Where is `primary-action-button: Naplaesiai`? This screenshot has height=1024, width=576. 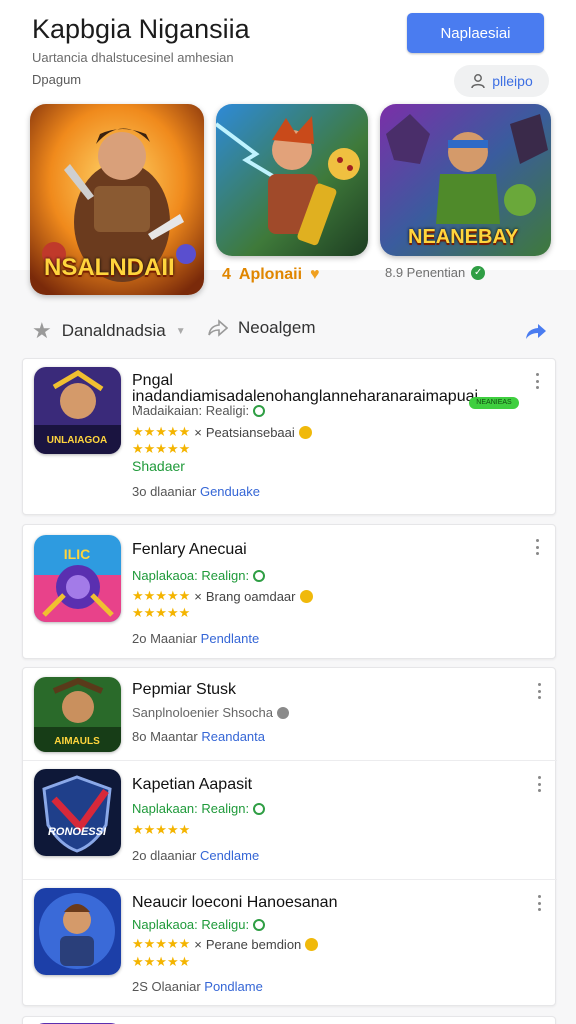 primary-action-button: Naplaesiai is located at coordinates (475, 33).